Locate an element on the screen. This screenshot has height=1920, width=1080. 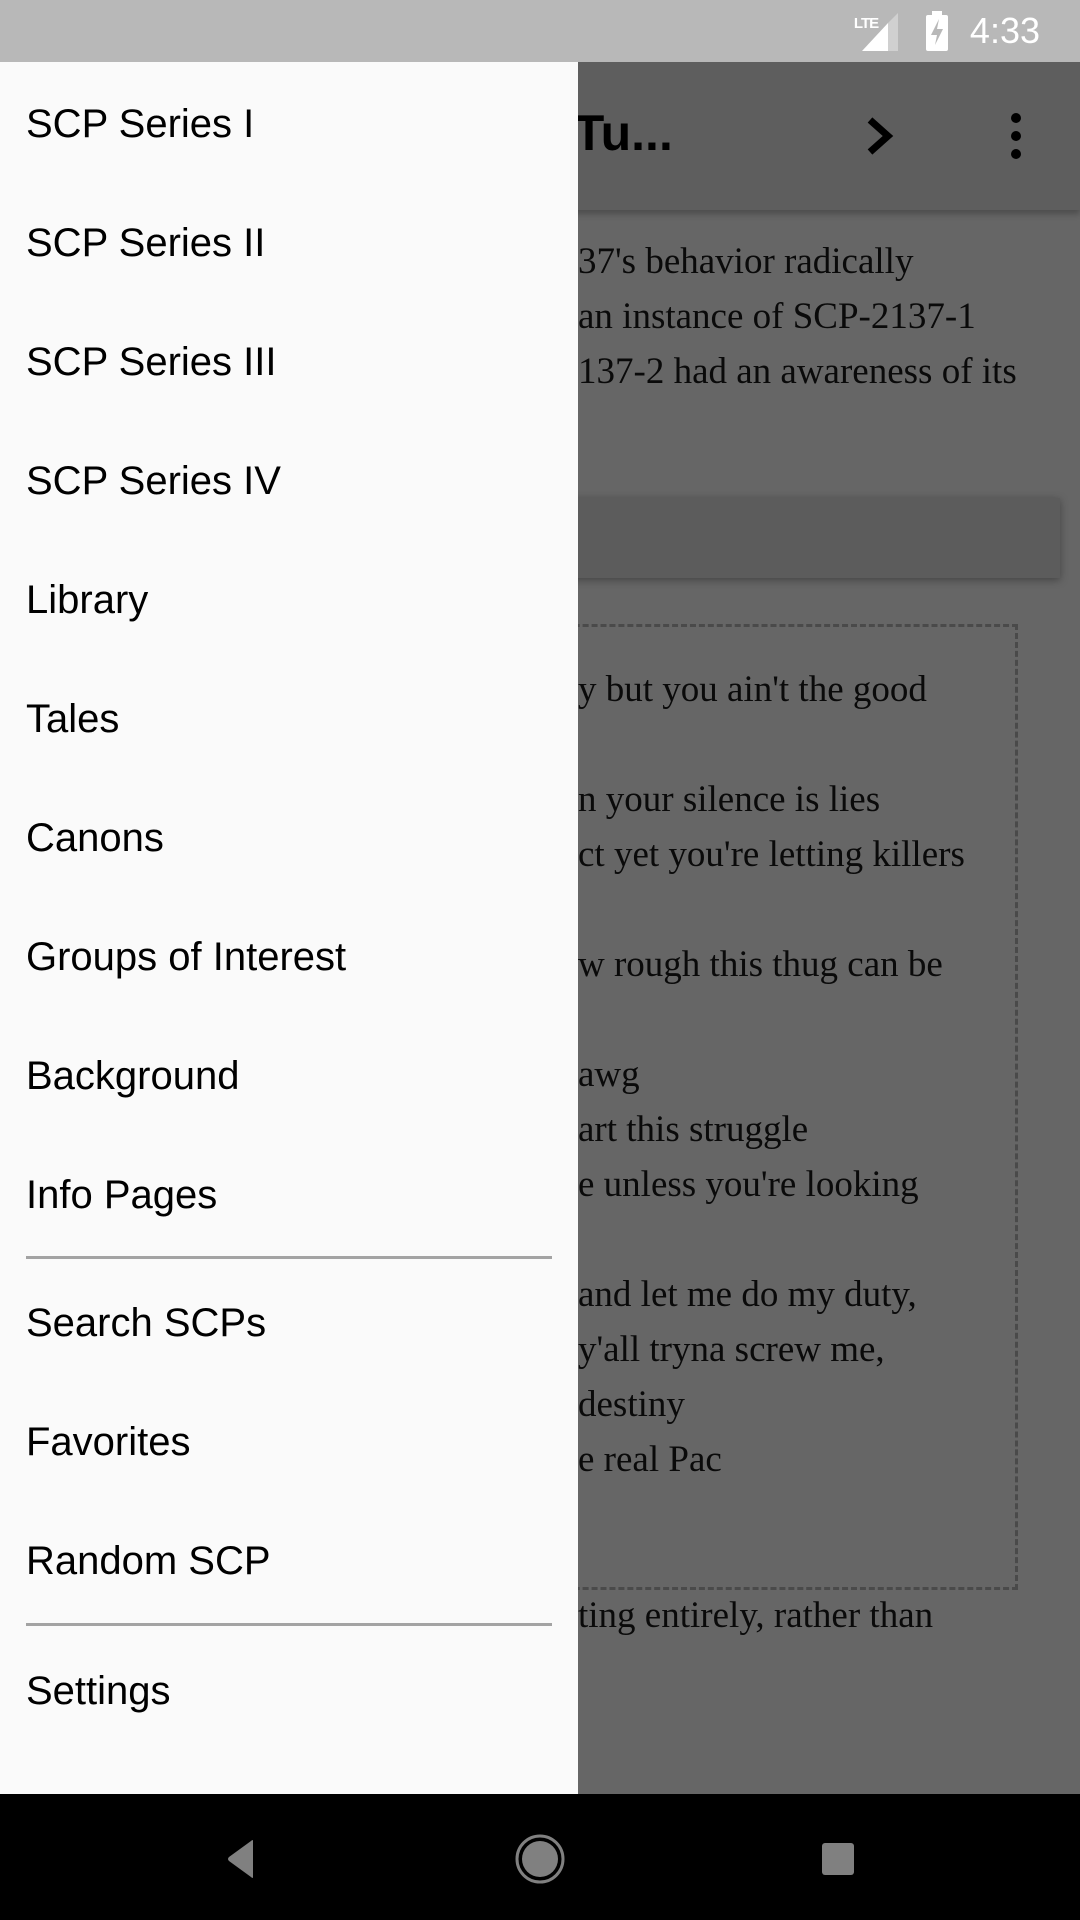
text-line: art this struggle is located at coordinates (693, 1129).